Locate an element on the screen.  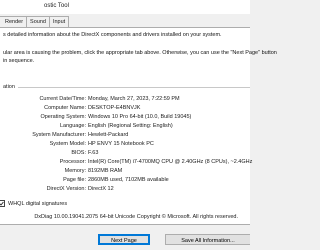
tab-strip: Render Sound Input is located at coordinates (35, 21).